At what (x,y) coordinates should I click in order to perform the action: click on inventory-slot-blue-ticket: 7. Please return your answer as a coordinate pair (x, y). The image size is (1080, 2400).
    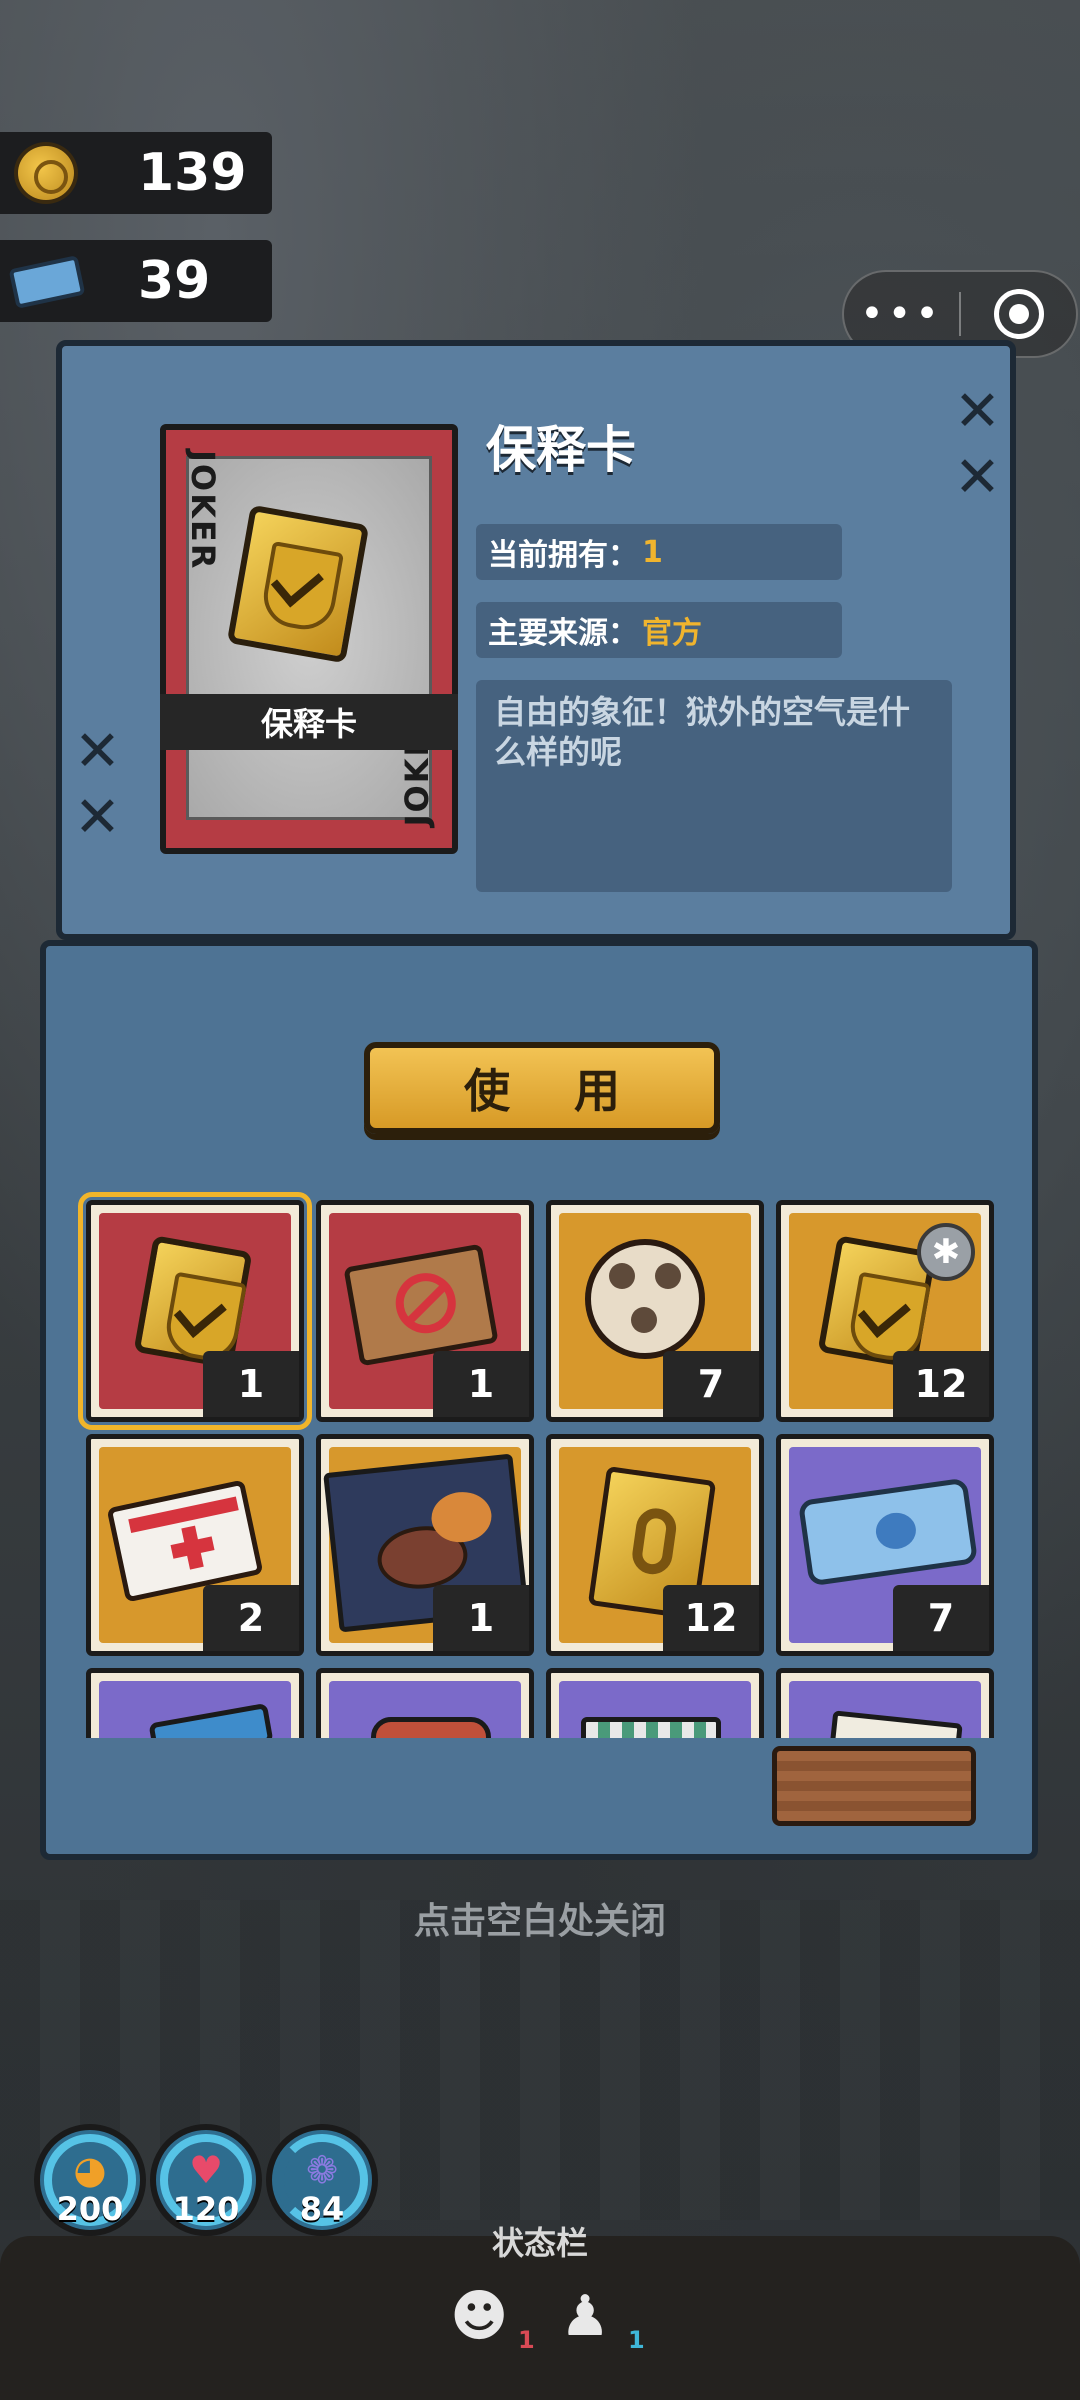
    Looking at the image, I should click on (885, 1545).